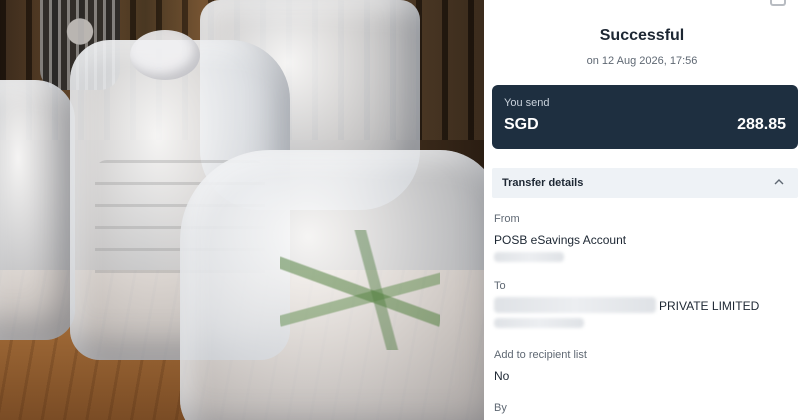 This screenshot has width=800, height=420. Describe the element at coordinates (779, 182) in the screenshot. I see `chevron-up-icon` at that location.